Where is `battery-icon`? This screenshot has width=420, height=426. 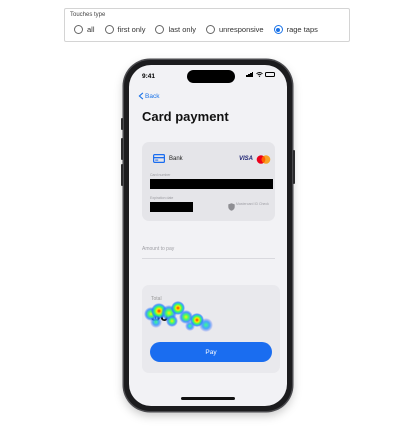
battery-icon is located at coordinates (270, 74).